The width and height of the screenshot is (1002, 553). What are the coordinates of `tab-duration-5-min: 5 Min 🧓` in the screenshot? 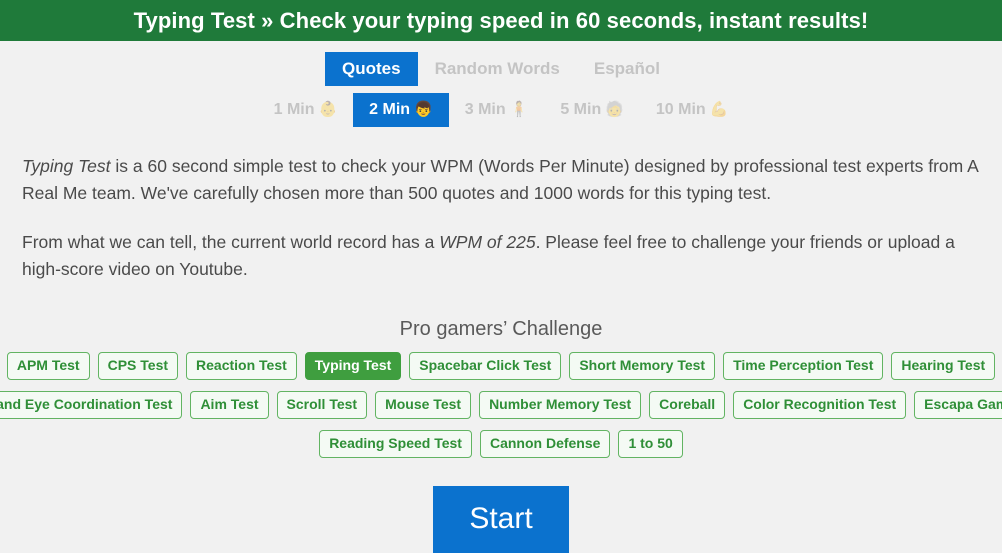 It's located at (592, 110).